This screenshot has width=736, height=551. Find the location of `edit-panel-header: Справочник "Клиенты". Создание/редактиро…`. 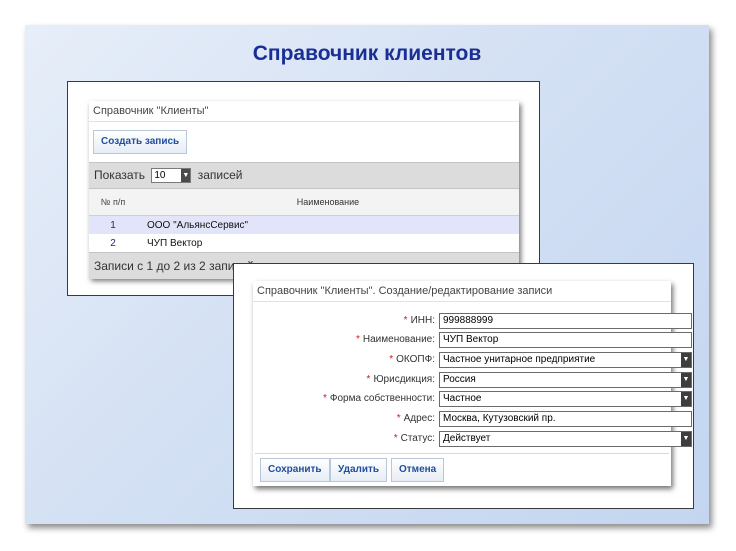

edit-panel-header: Справочник "Клиенты". Создание/редактиро… is located at coordinates (462, 291).